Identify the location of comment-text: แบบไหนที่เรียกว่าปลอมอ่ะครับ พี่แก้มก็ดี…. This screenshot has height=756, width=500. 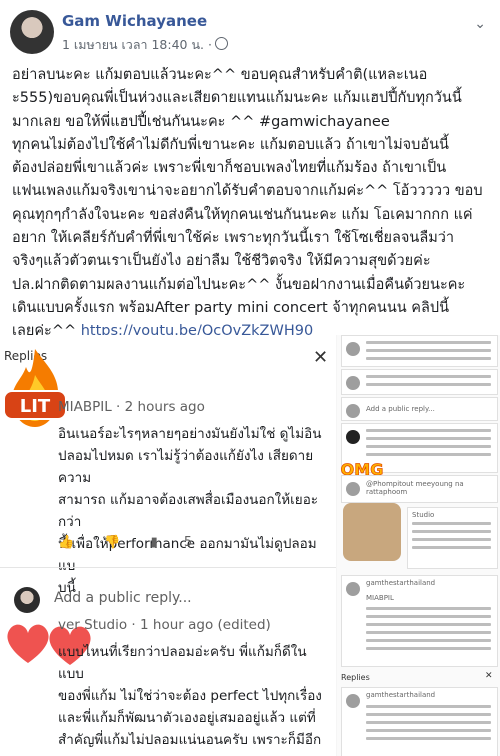
(190, 696).